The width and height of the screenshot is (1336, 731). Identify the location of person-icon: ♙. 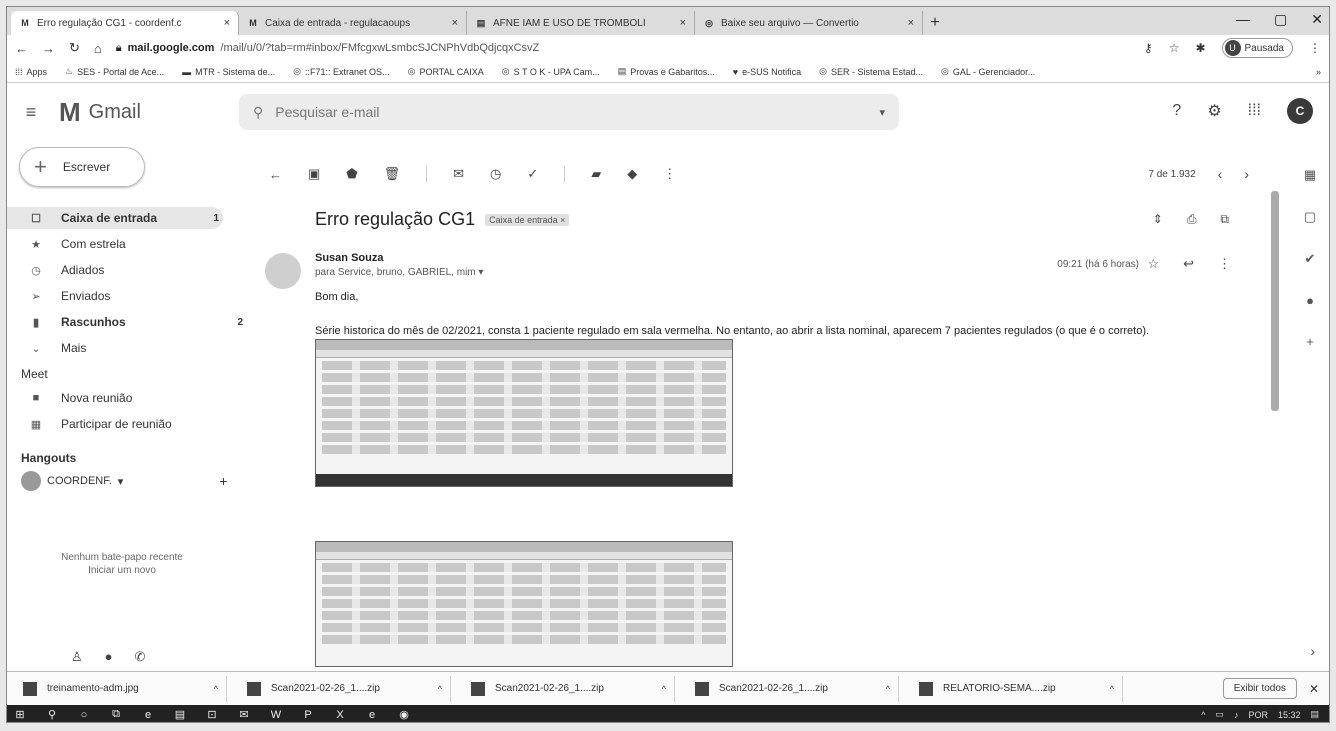
(77, 657).